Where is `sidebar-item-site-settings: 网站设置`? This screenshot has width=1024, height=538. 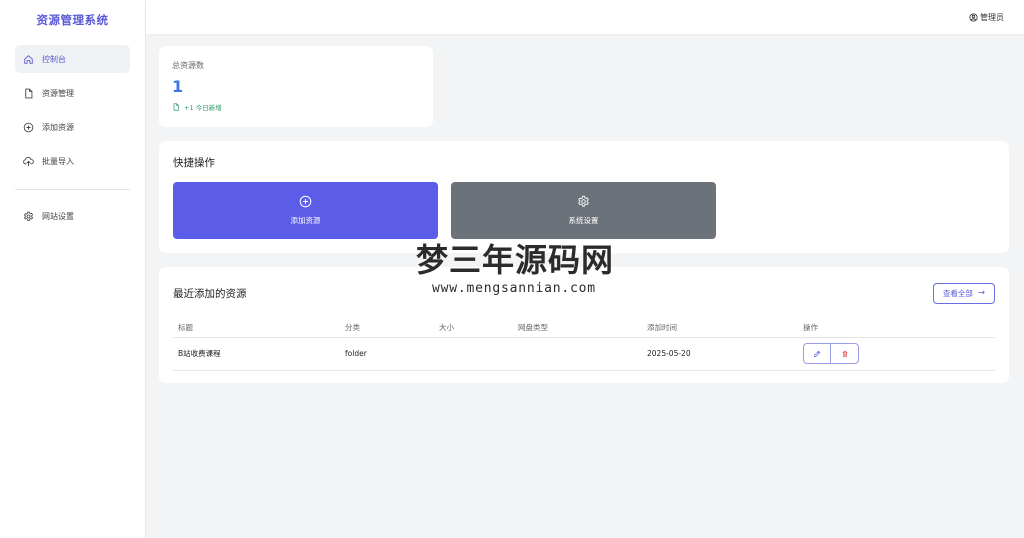 sidebar-item-site-settings: 网站设置 is located at coordinates (72, 216).